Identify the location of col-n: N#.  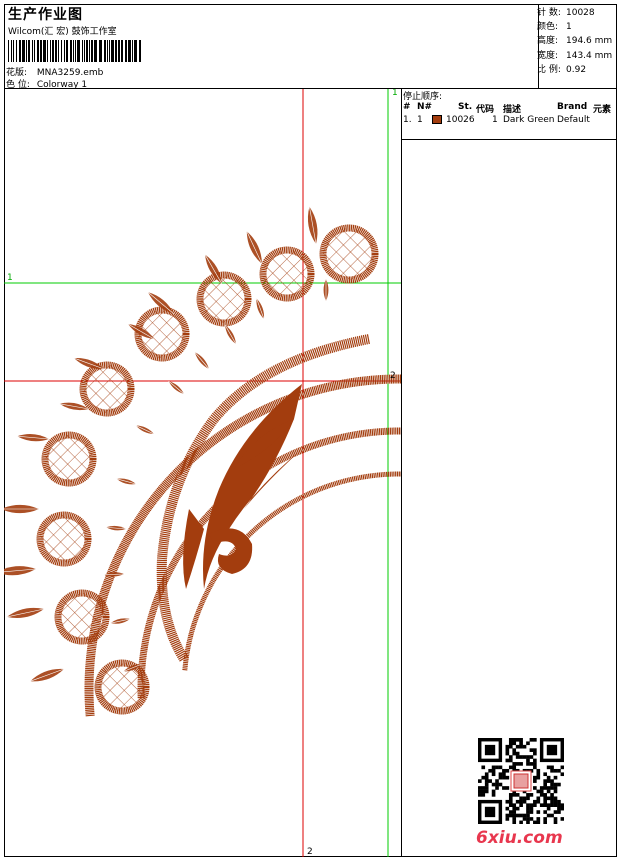
(425, 107).